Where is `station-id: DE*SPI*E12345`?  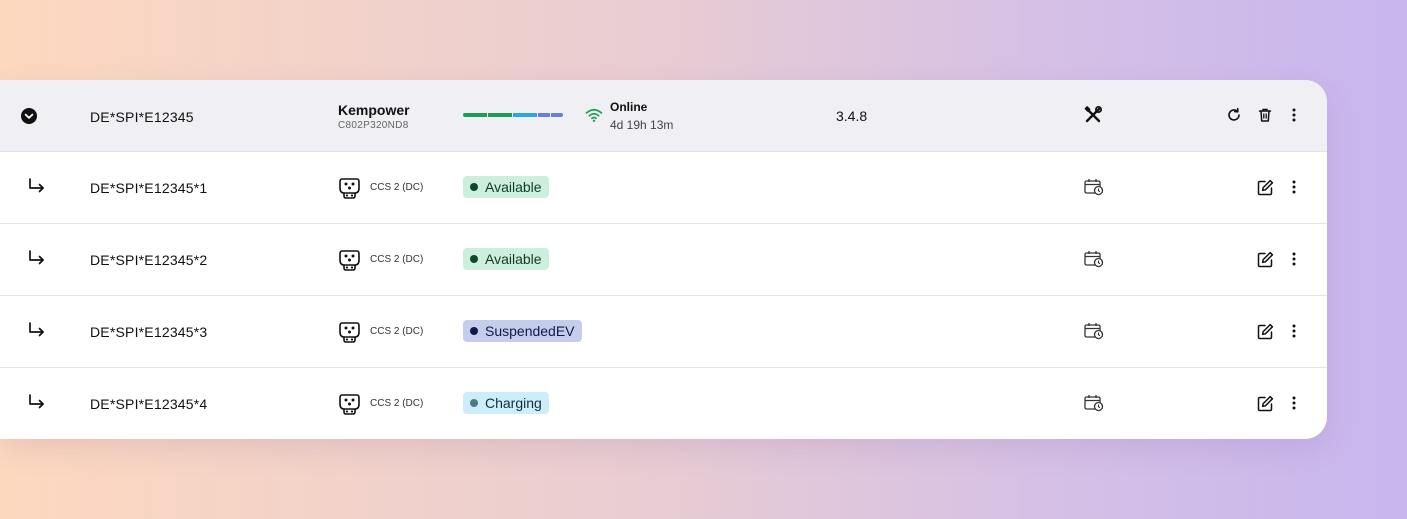
station-id: DE*SPI*E12345 is located at coordinates (142, 117).